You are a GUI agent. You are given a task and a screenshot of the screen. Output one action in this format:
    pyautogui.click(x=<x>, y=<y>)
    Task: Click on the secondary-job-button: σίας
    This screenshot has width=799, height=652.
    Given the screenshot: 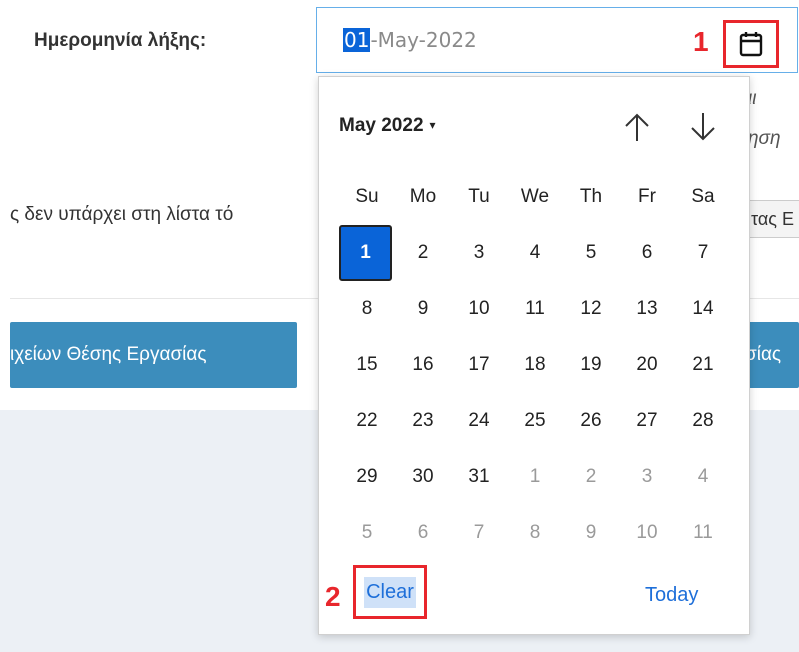 What is the action you would take?
    pyautogui.click(x=772, y=355)
    